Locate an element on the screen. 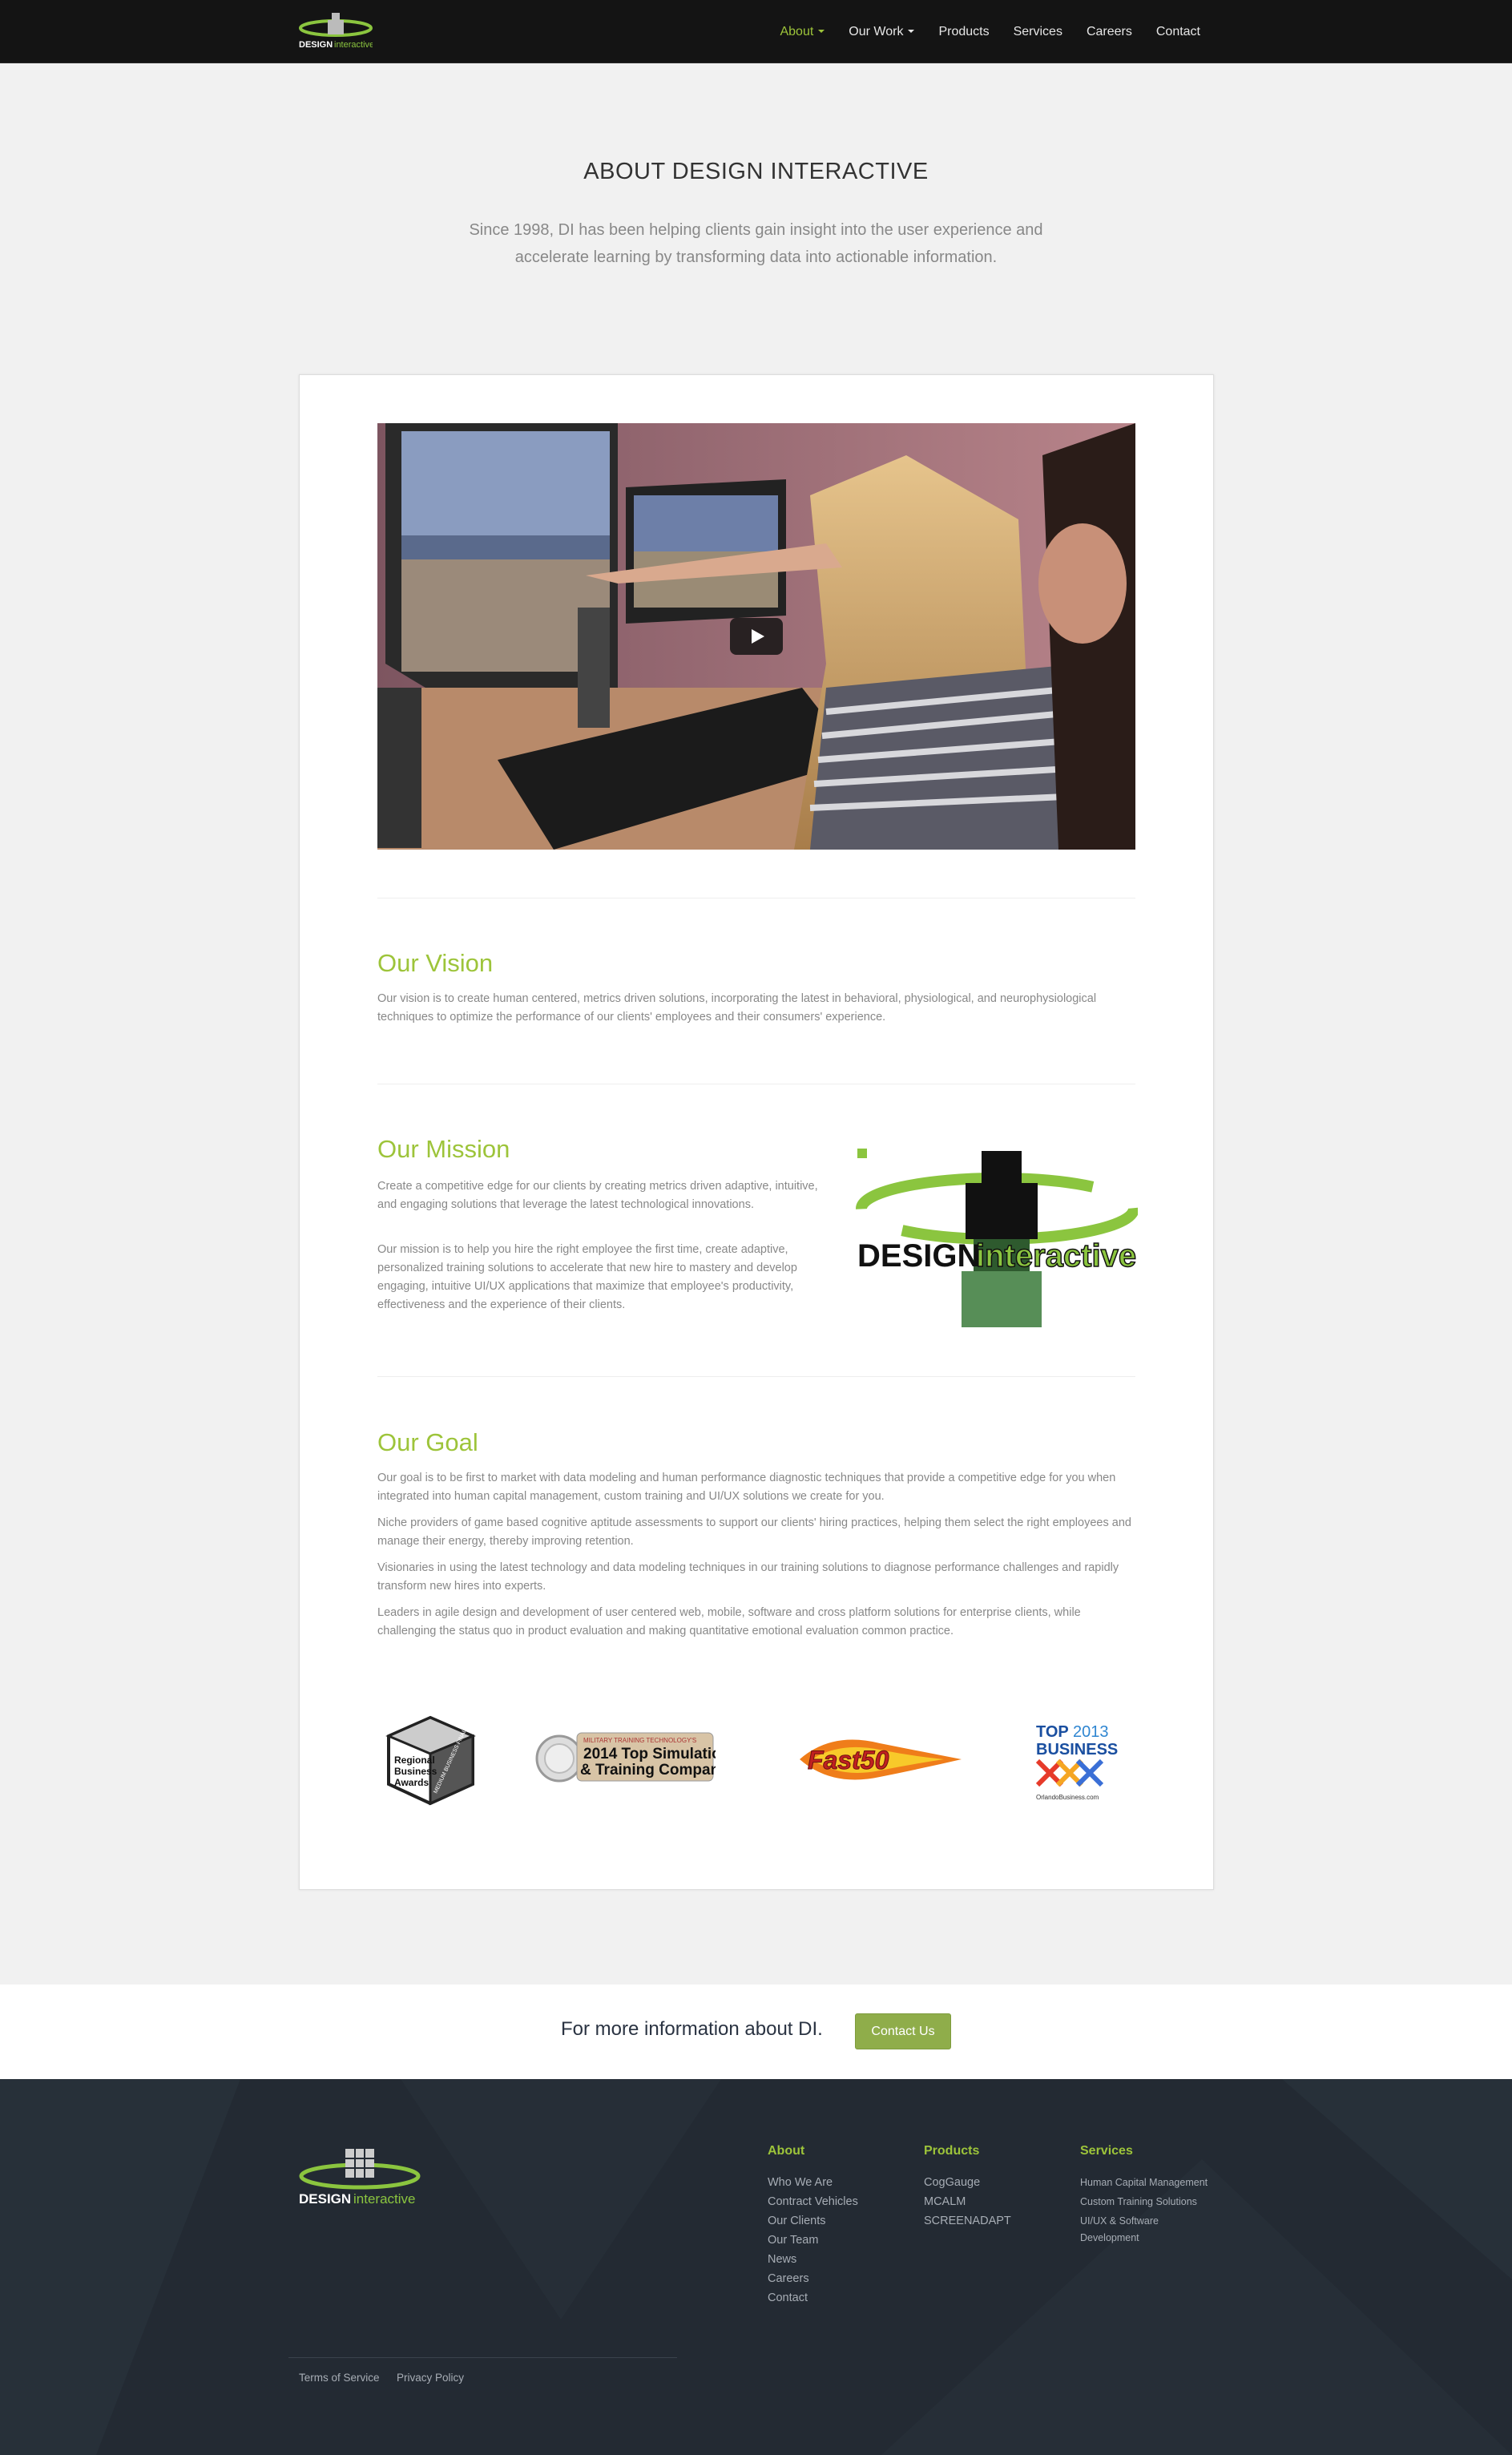  nav-careers: Careers is located at coordinates (1109, 32).